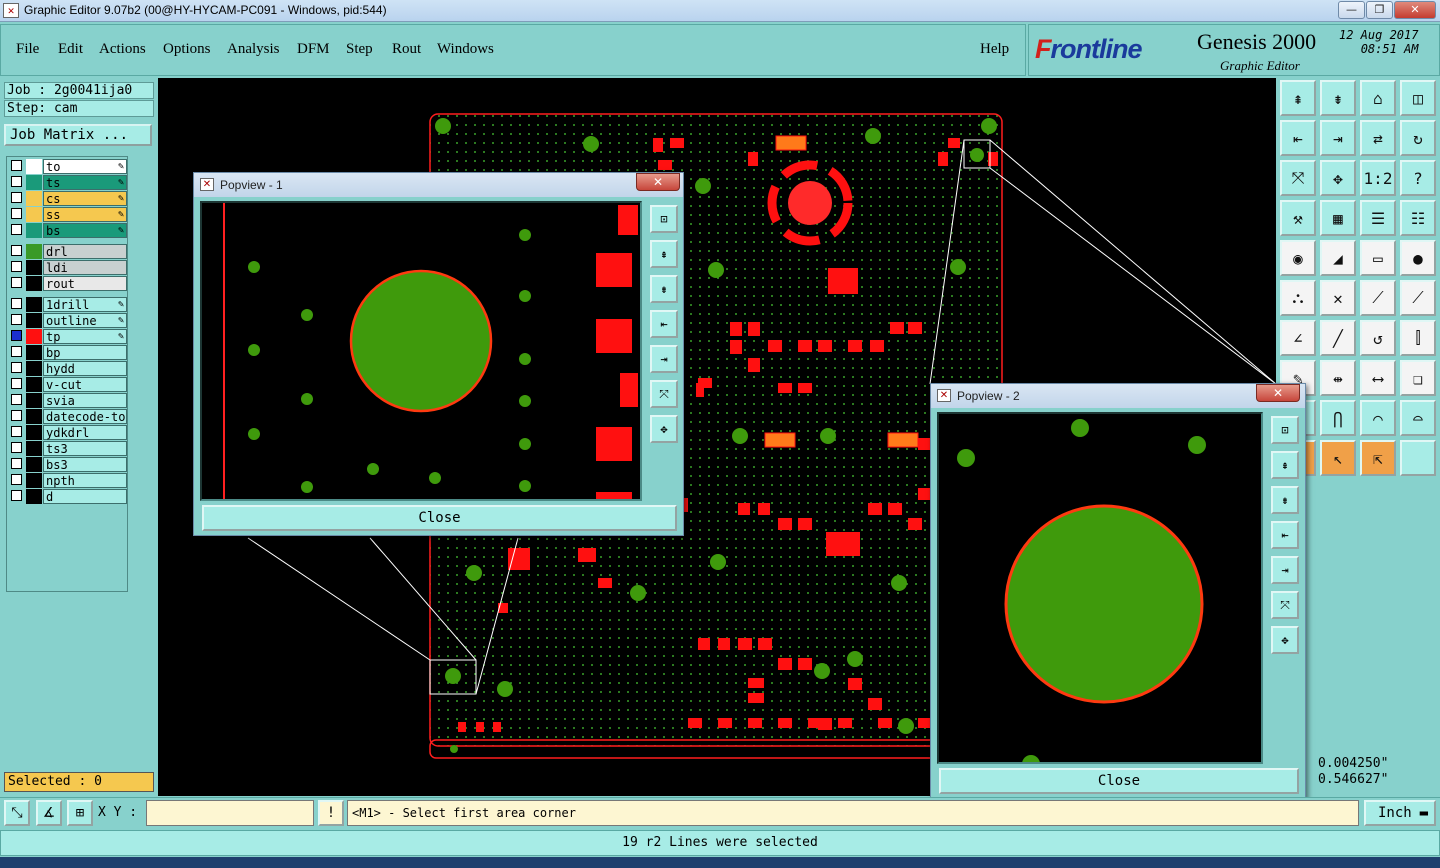 Image resolution: width=1440 pixels, height=868 pixels. What do you see at coordinates (1338, 418) in the screenshot?
I see `arc-wide-icon: ⋂` at bounding box center [1338, 418].